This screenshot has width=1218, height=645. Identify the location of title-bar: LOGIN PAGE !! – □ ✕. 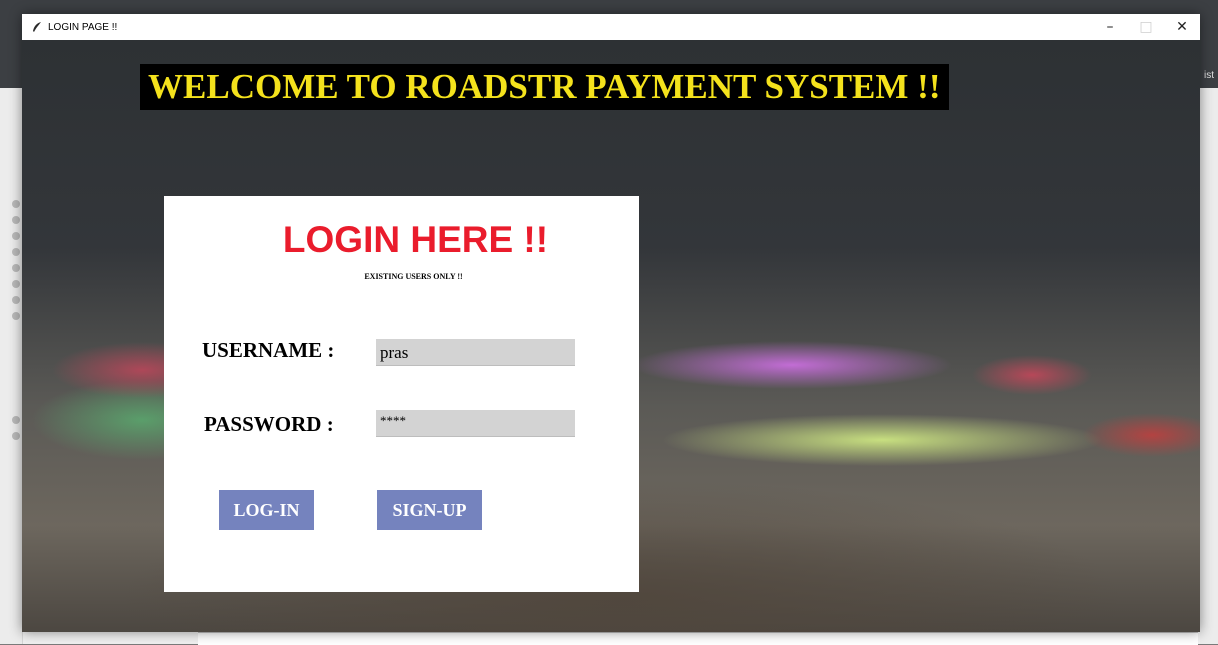
(611, 27).